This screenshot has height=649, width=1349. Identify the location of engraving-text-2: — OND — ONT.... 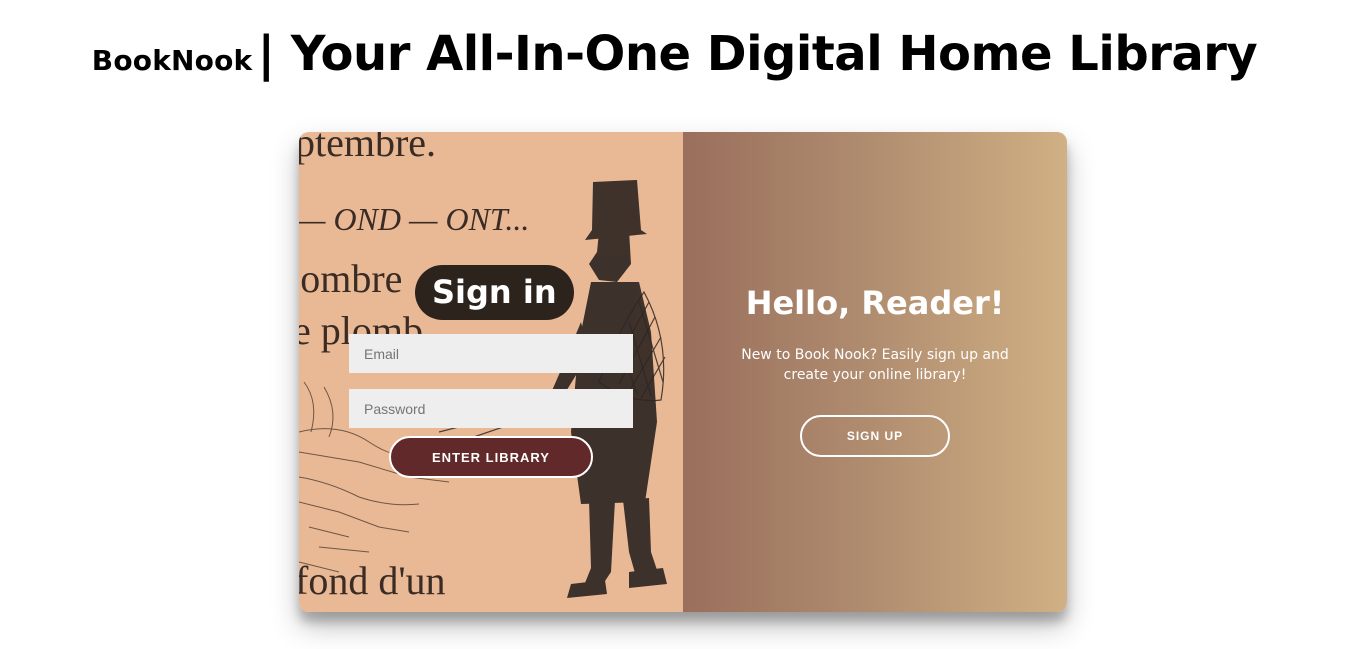
(414, 219).